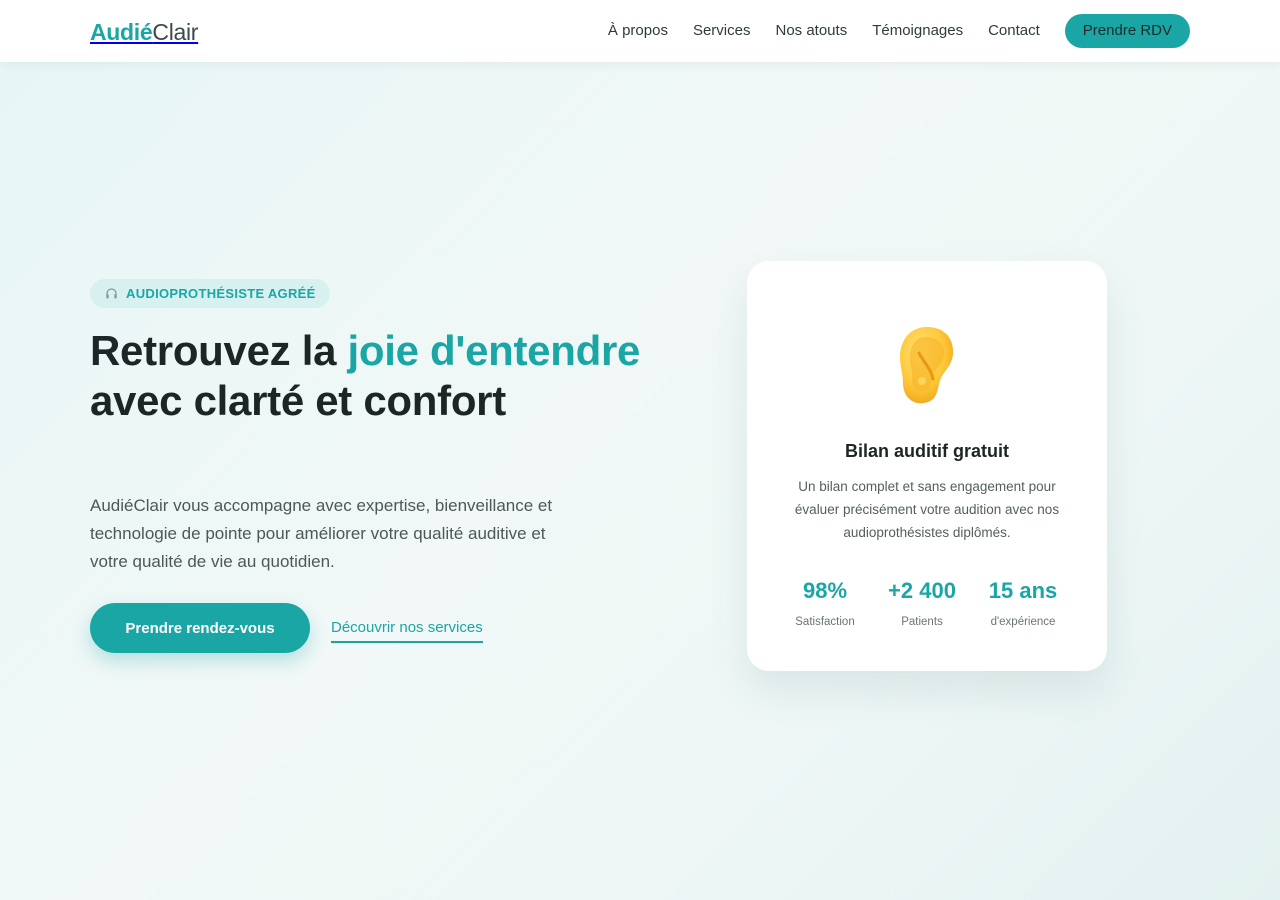  What do you see at coordinates (494, 350) in the screenshot?
I see `hero-title-accent: joie d'entendre` at bounding box center [494, 350].